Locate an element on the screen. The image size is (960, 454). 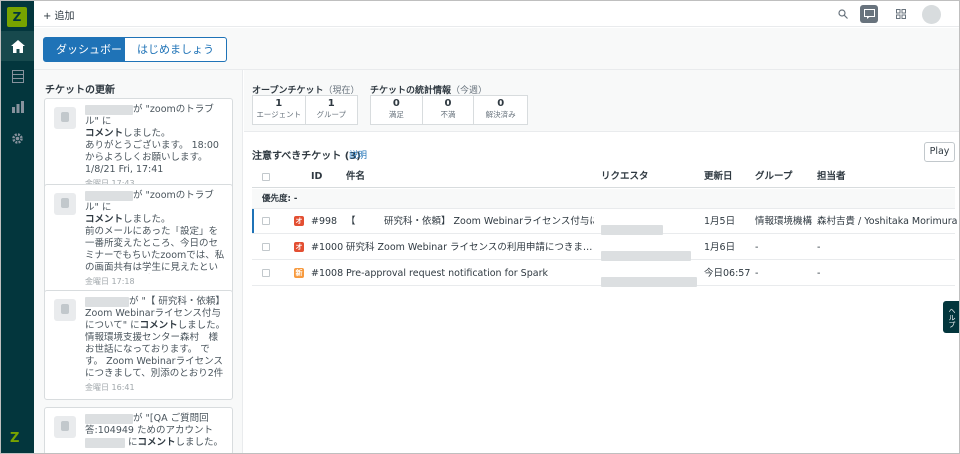
stat-label: 解決済み is located at coordinates (500, 114).